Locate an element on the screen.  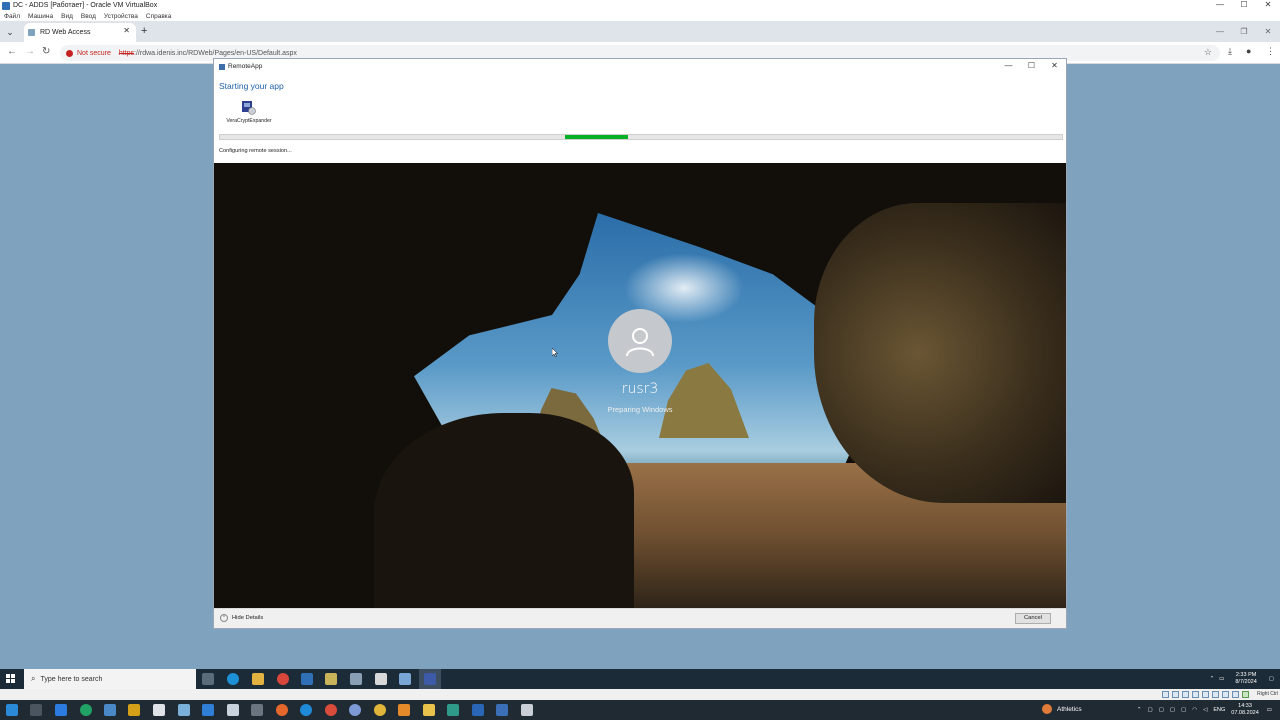
minimize-button: — is located at coordinates (1220, 4).